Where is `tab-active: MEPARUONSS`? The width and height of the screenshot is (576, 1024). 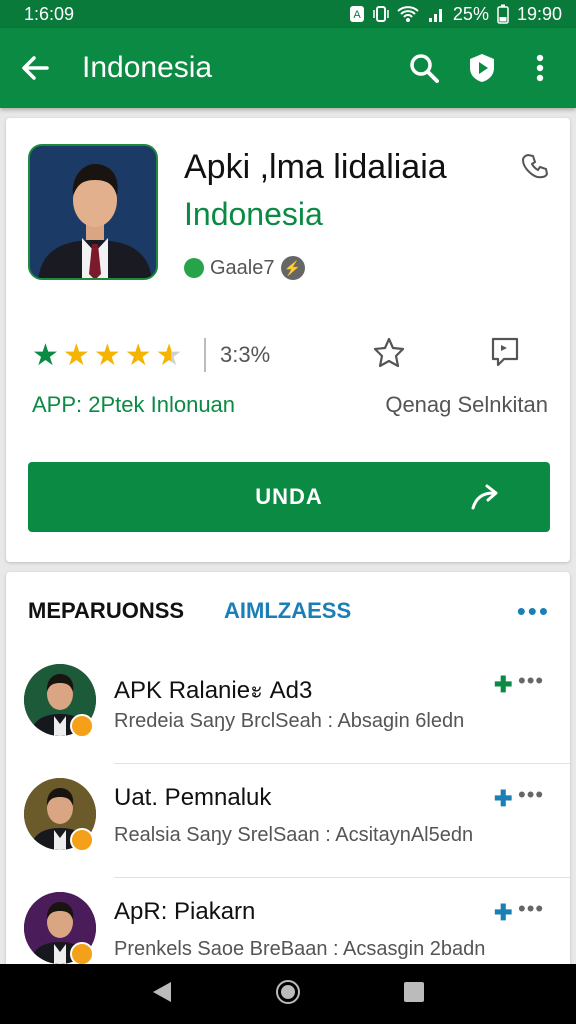 tab-active: MEPARUONSS is located at coordinates (106, 611).